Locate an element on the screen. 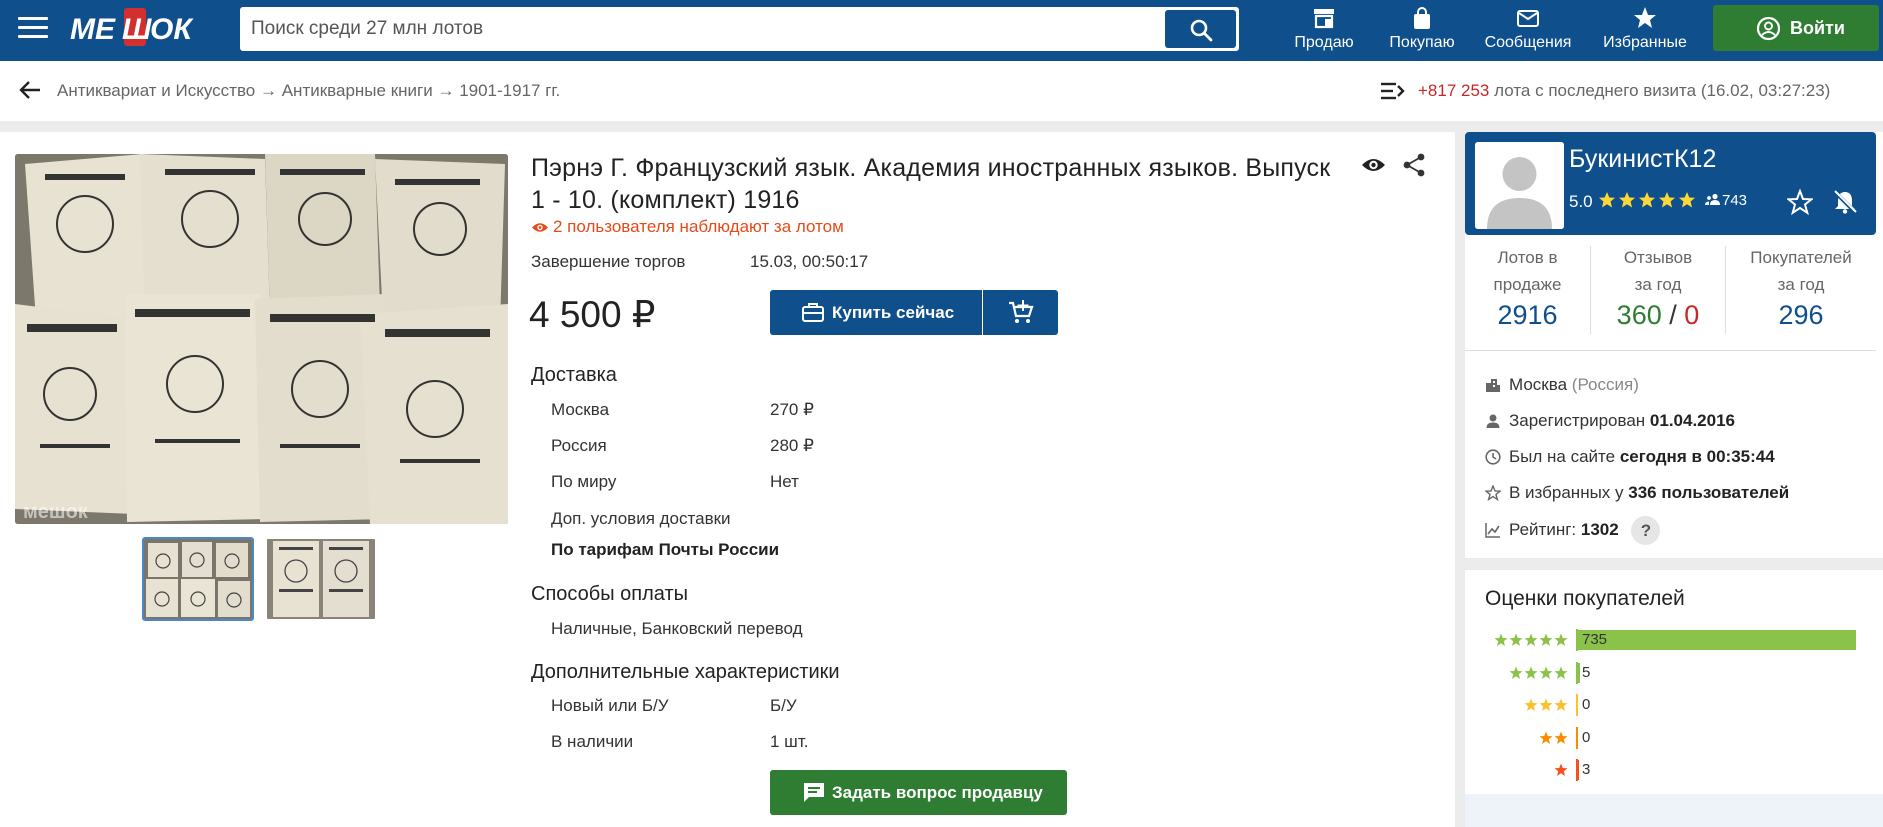 Image resolution: width=1883 pixels, height=827 pixels. panel-footer is located at coordinates (1674, 810).